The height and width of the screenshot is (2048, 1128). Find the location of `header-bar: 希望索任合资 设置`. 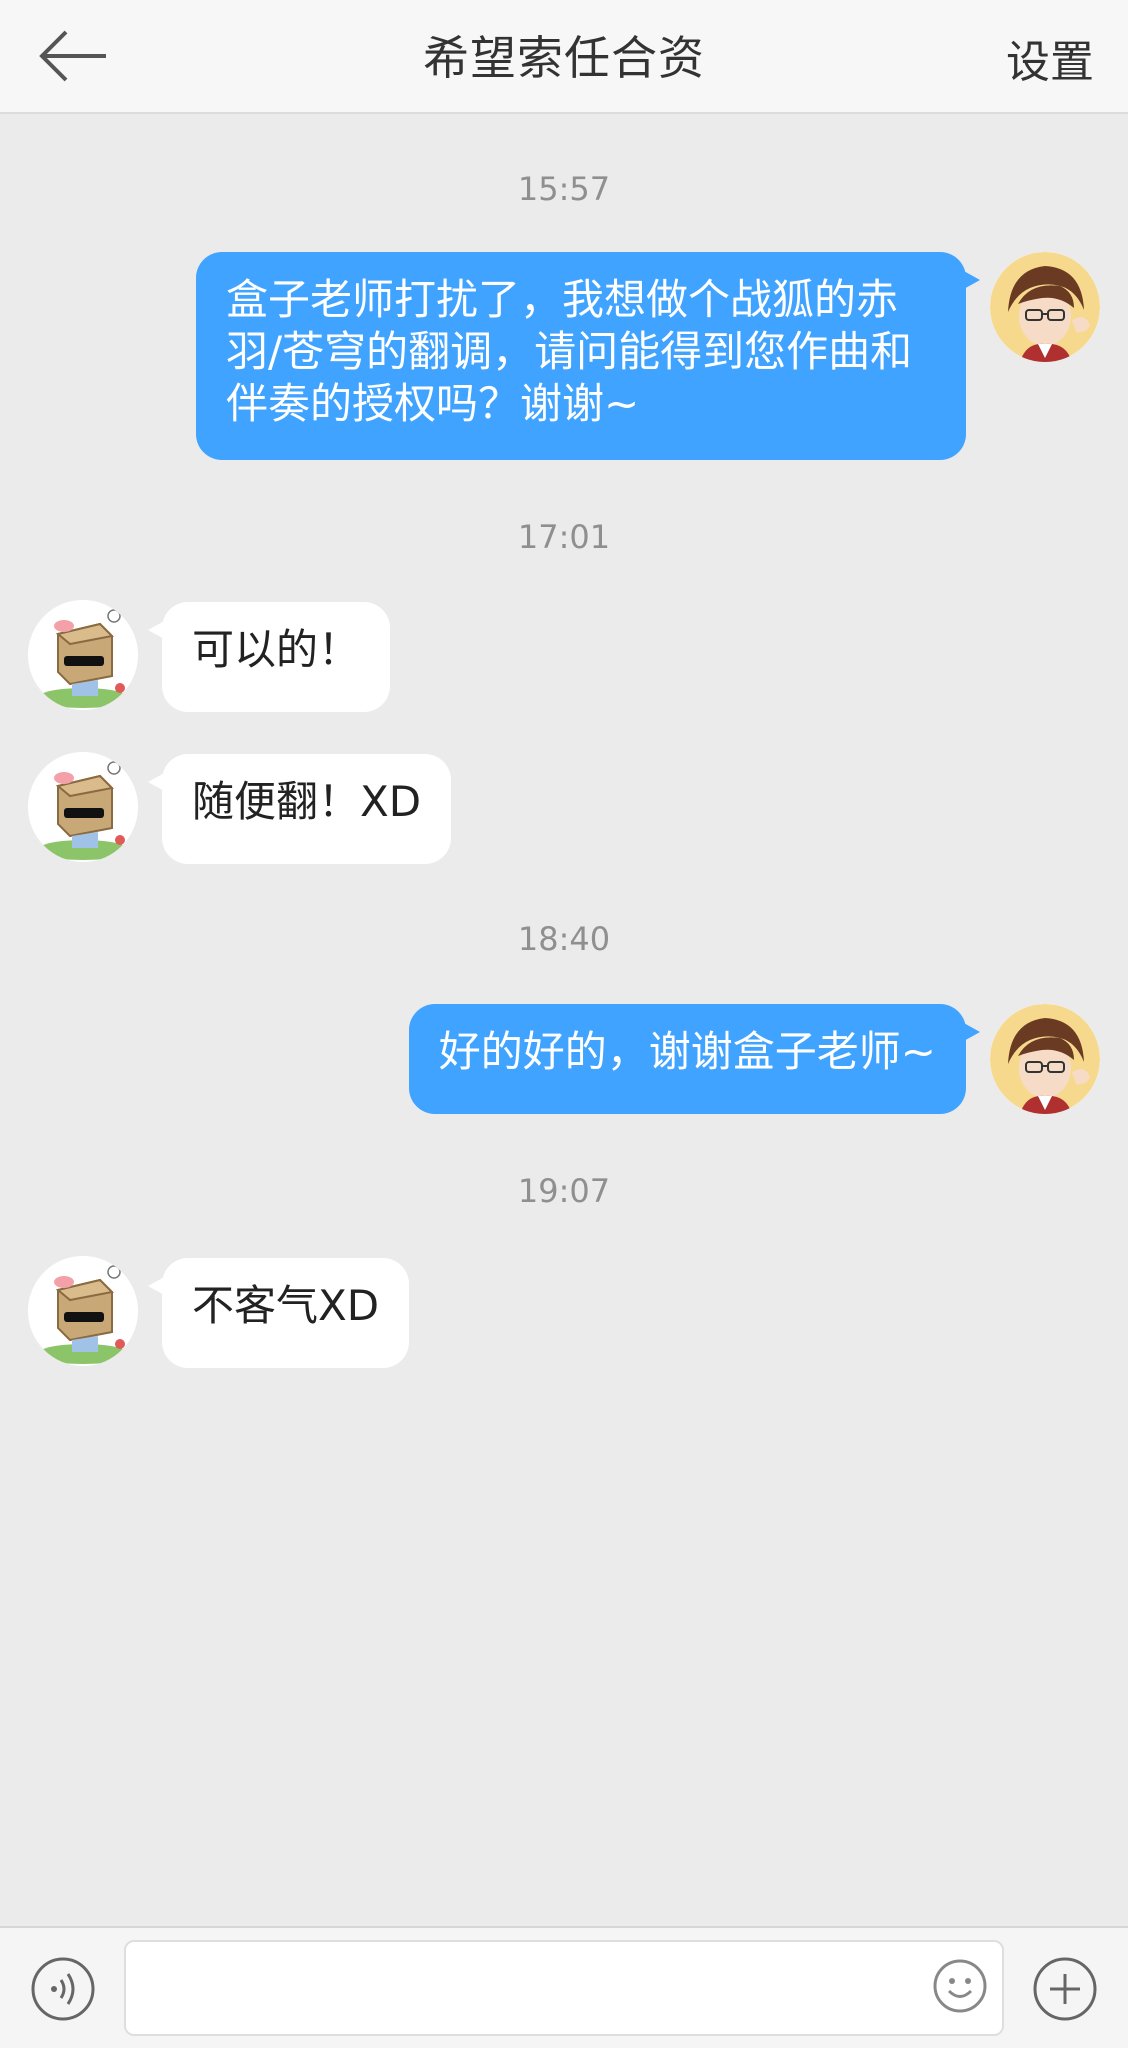

header-bar: 希望索任合资 设置 is located at coordinates (564, 57).